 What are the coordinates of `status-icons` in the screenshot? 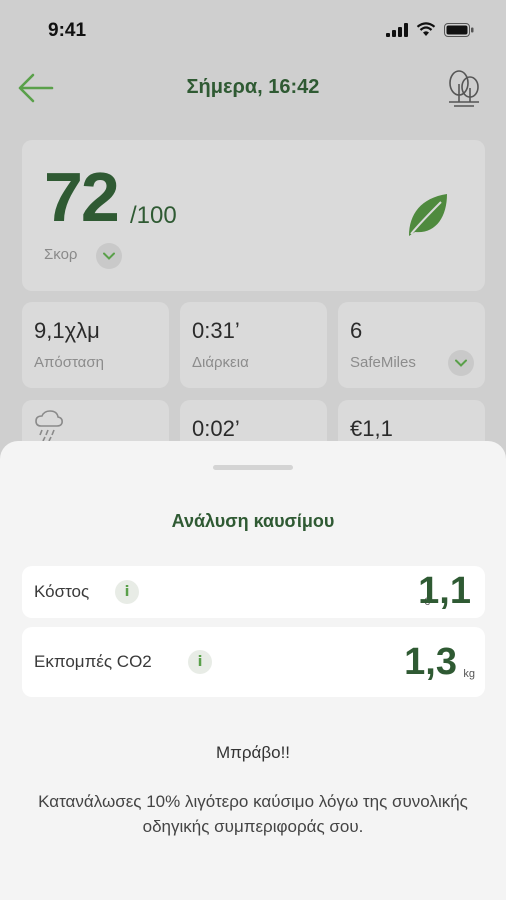 It's located at (430, 29).